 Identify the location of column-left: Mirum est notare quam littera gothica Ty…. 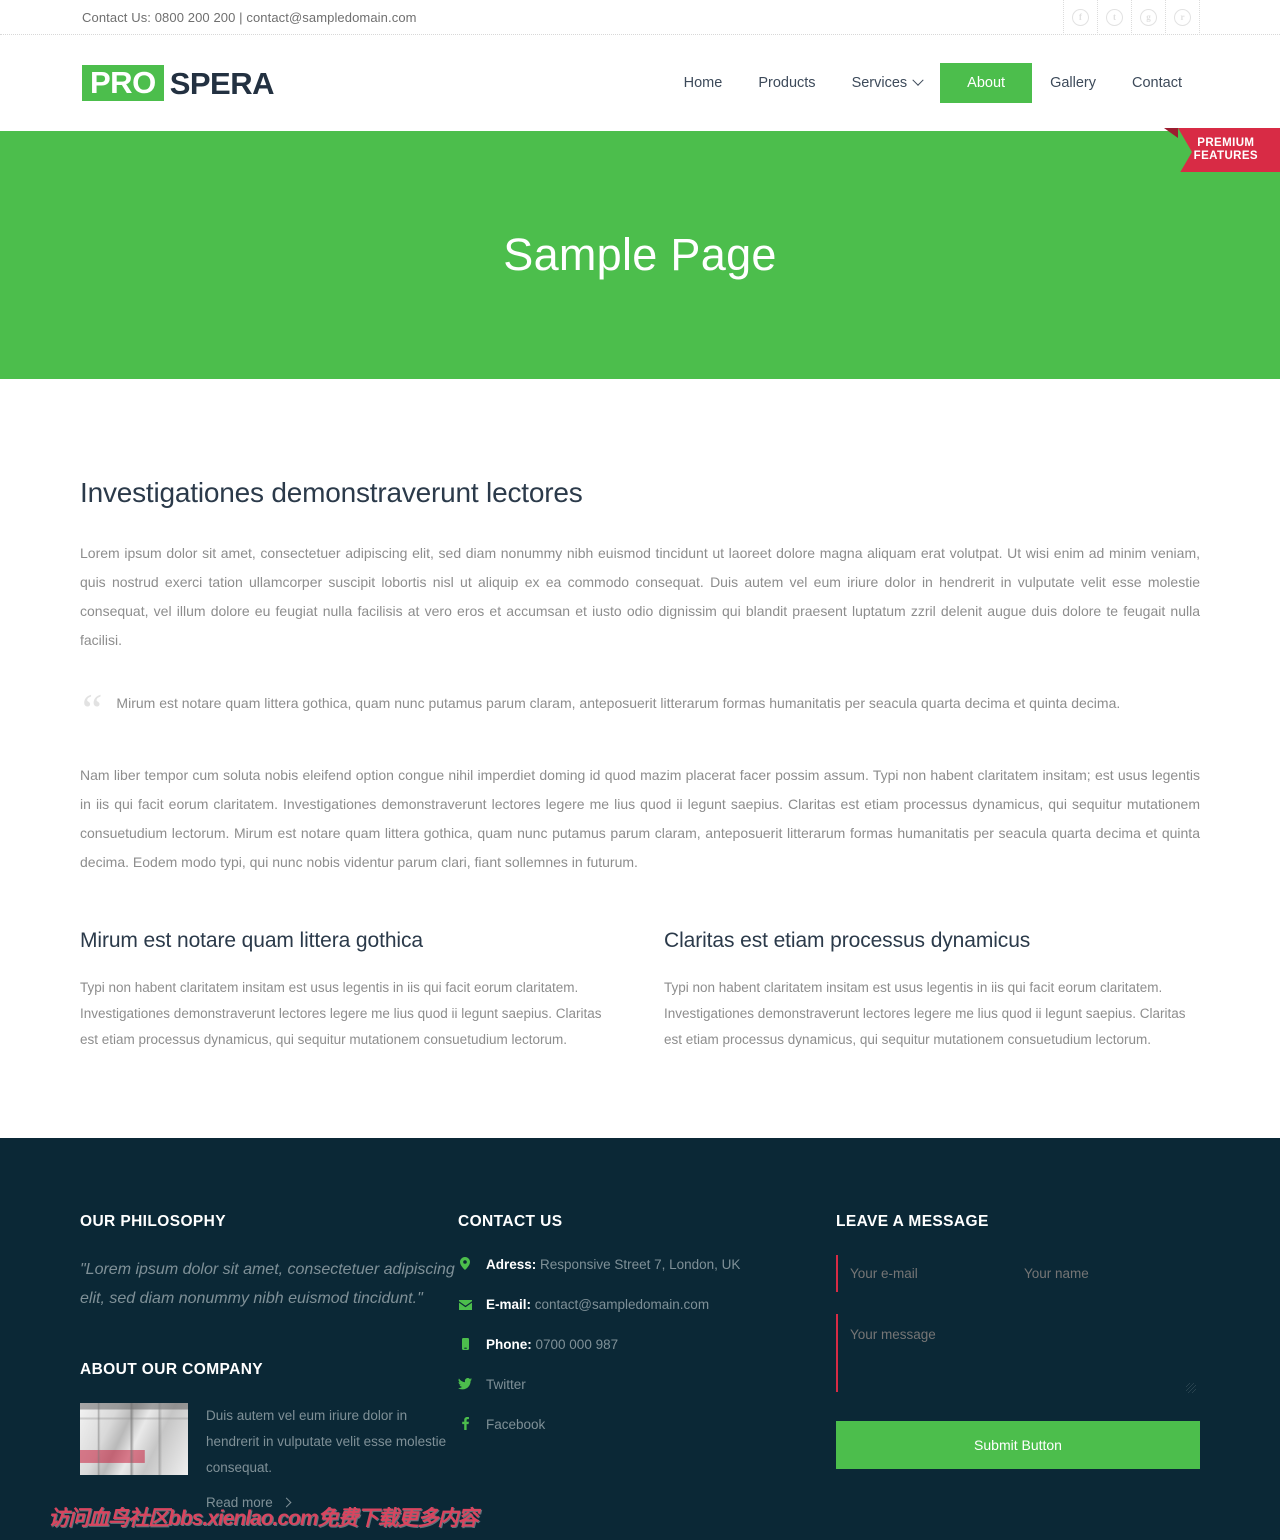
(348, 991).